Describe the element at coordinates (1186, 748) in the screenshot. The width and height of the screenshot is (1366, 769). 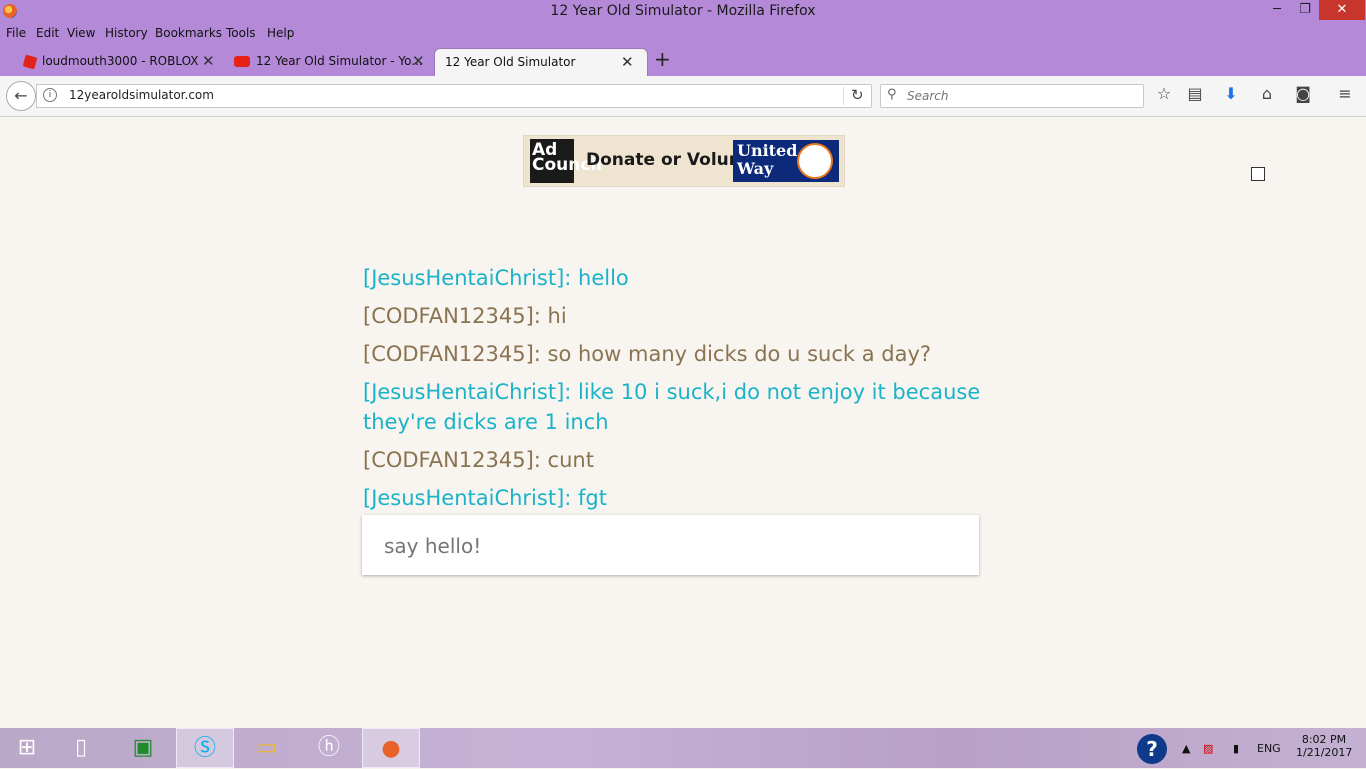
I see `show-hidden-icons-icon: ▲` at that location.